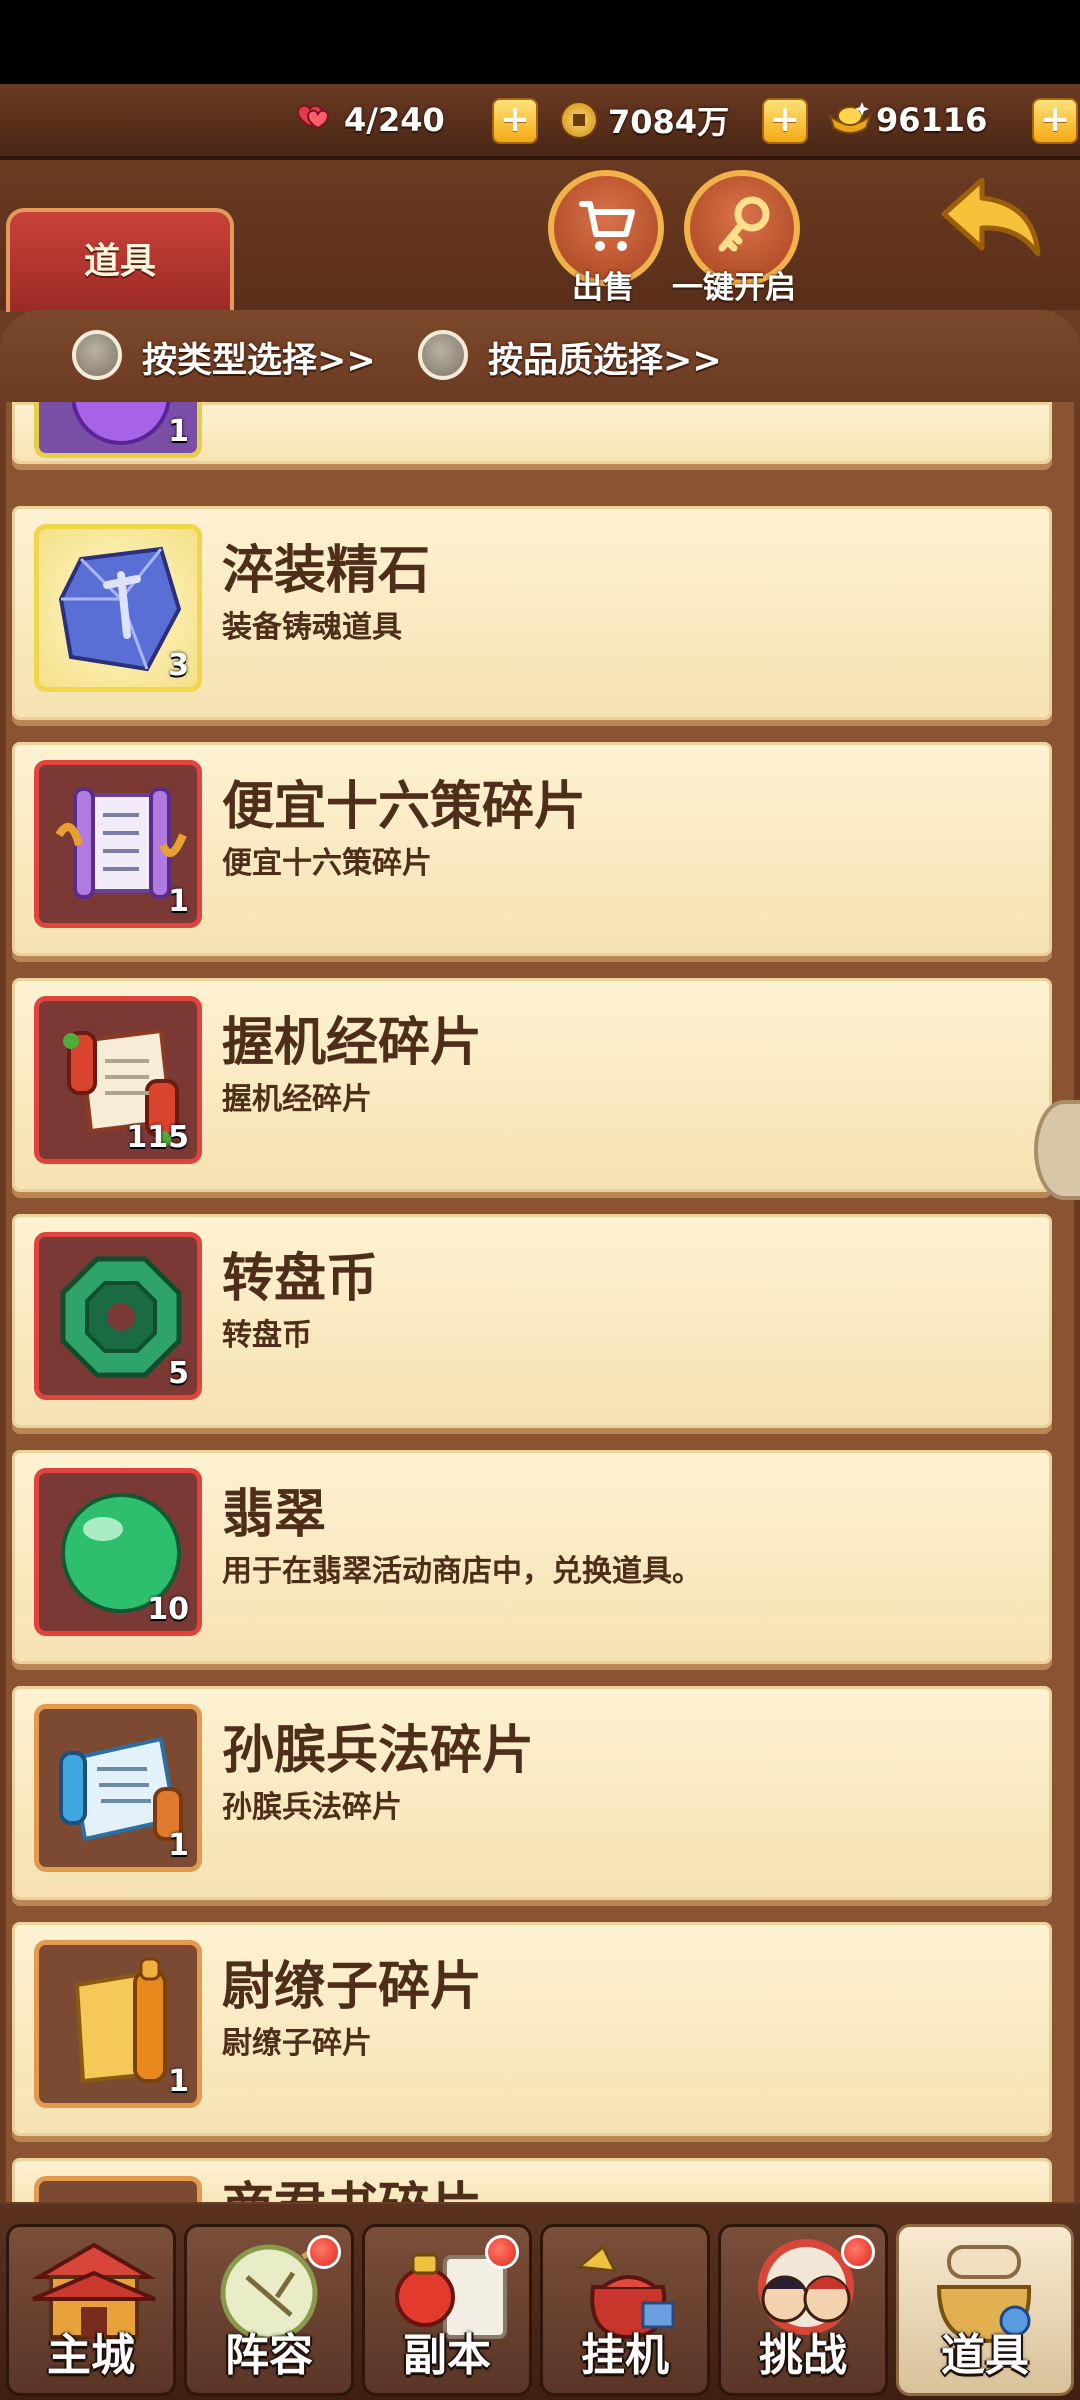 Image resolution: width=1080 pixels, height=2400 pixels. I want to click on type-filter-label: 按类型选择>>, so click(259, 357).